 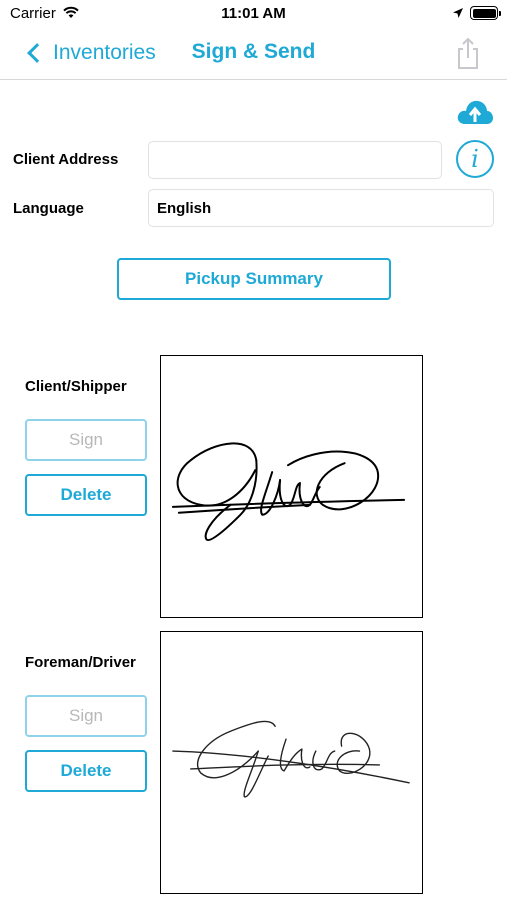 I want to click on language-label: Language, so click(x=48, y=208).